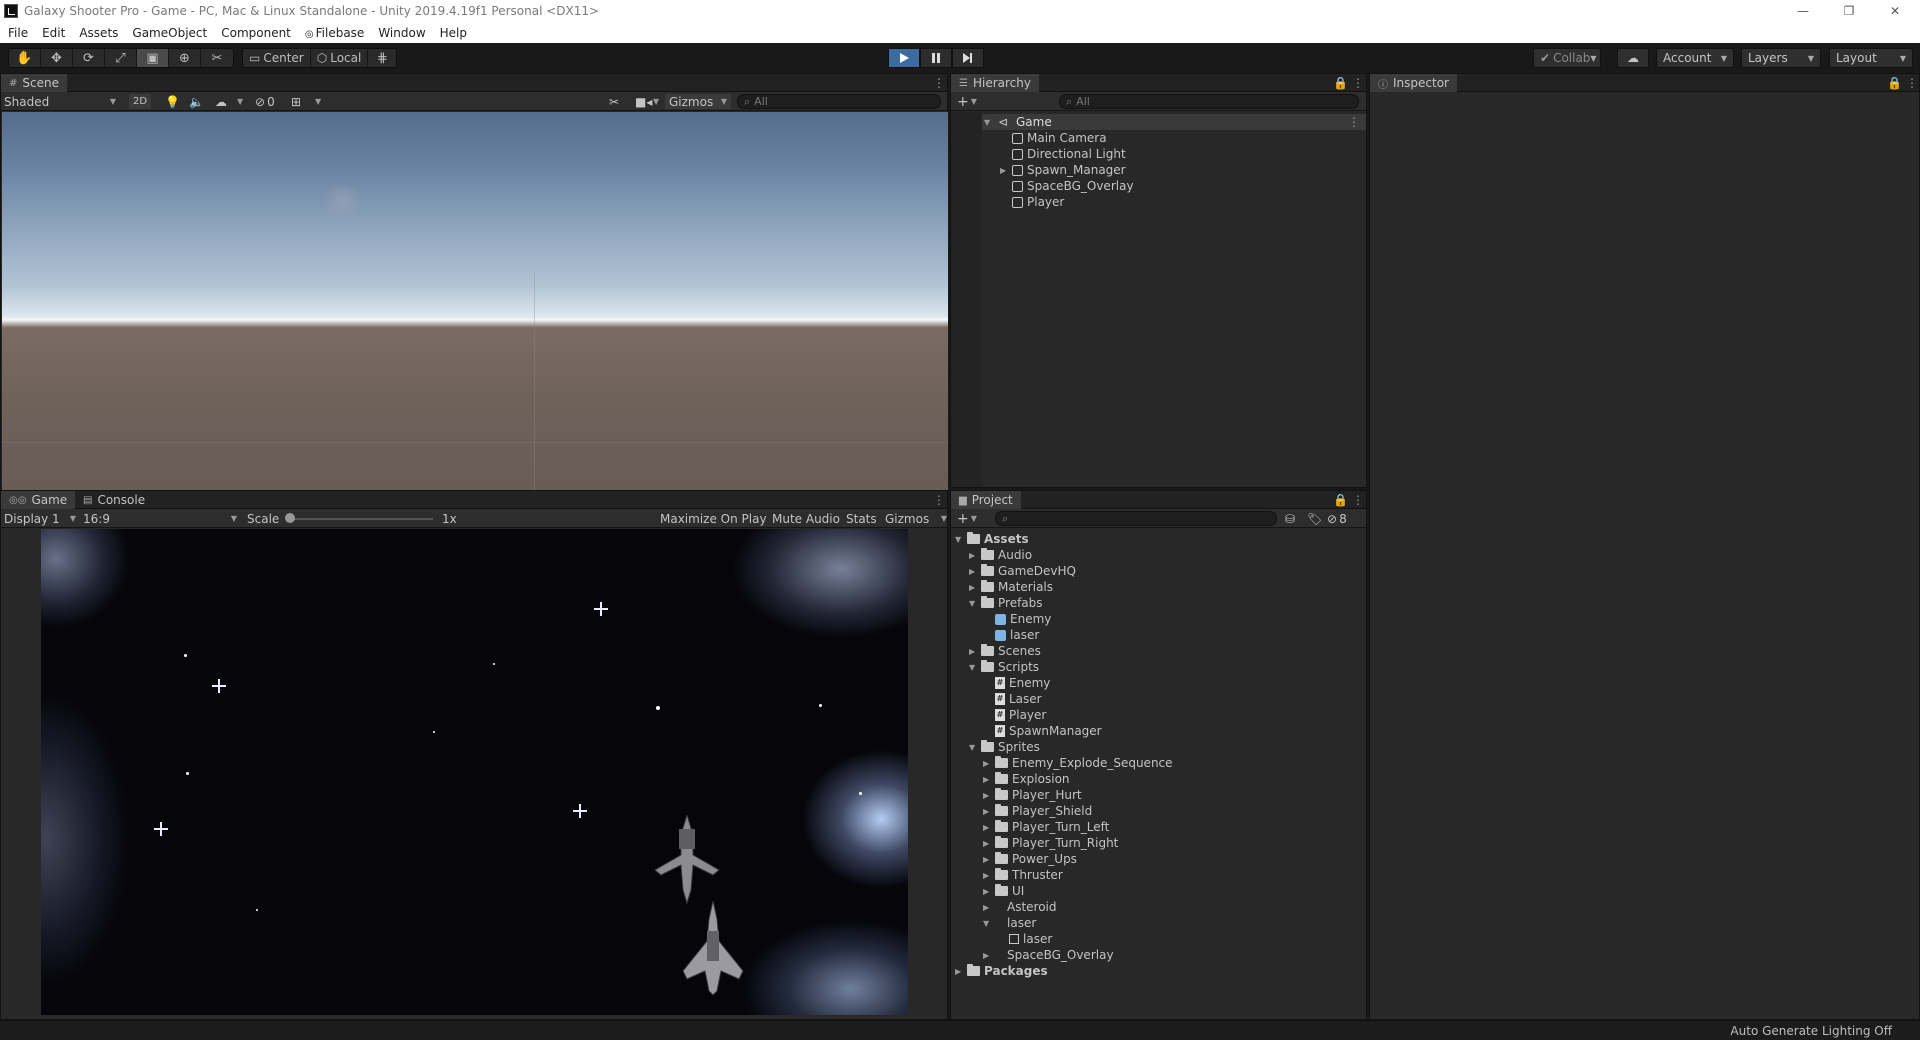 The image size is (1920, 1040). What do you see at coordinates (1030, 859) in the screenshot?
I see `project-tree-item: ▶ Power_Ups` at bounding box center [1030, 859].